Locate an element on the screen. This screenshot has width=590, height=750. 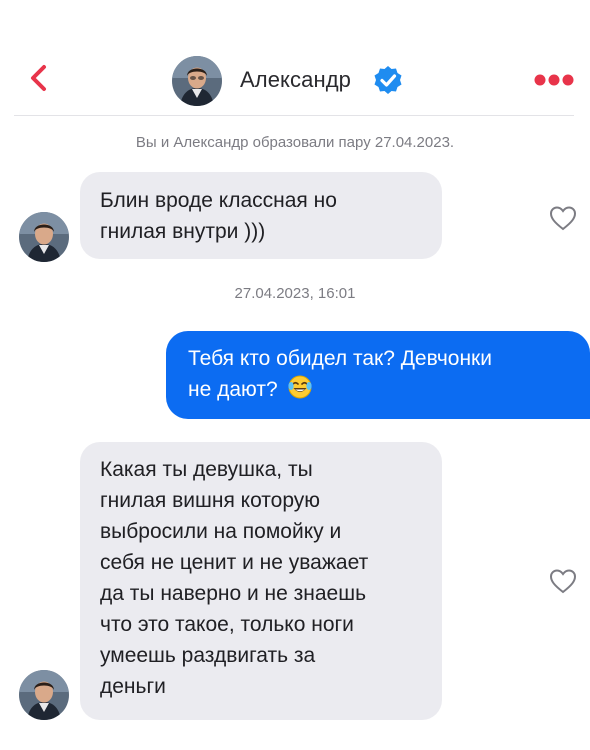
message-line: деньги is located at coordinates (133, 686).